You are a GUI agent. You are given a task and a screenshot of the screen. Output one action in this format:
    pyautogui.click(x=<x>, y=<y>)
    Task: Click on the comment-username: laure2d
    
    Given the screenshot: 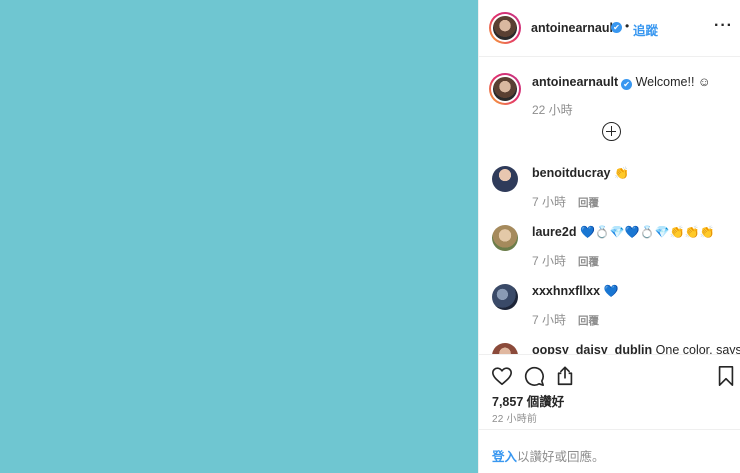 What is the action you would take?
    pyautogui.click(x=554, y=232)
    